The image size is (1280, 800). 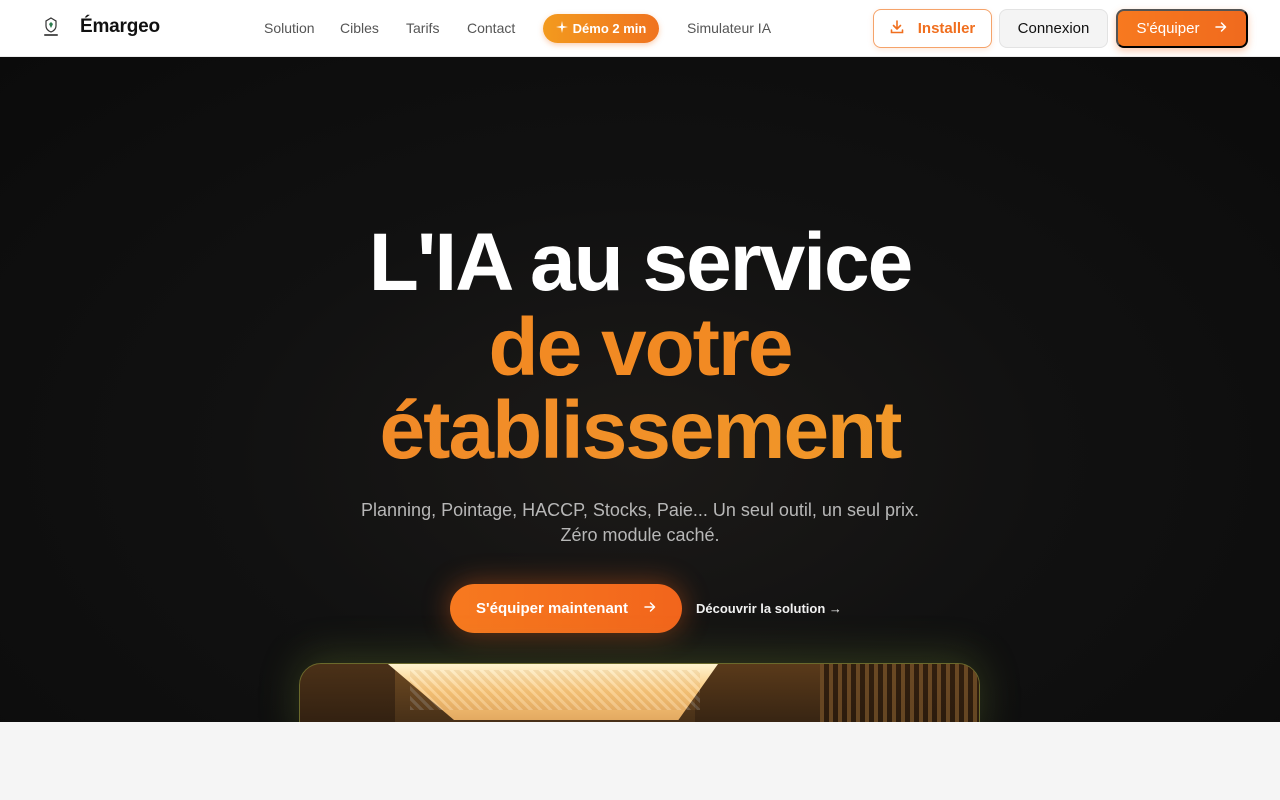 What do you see at coordinates (729, 28) in the screenshot?
I see `nav-link-simulator: Simulateur IA` at bounding box center [729, 28].